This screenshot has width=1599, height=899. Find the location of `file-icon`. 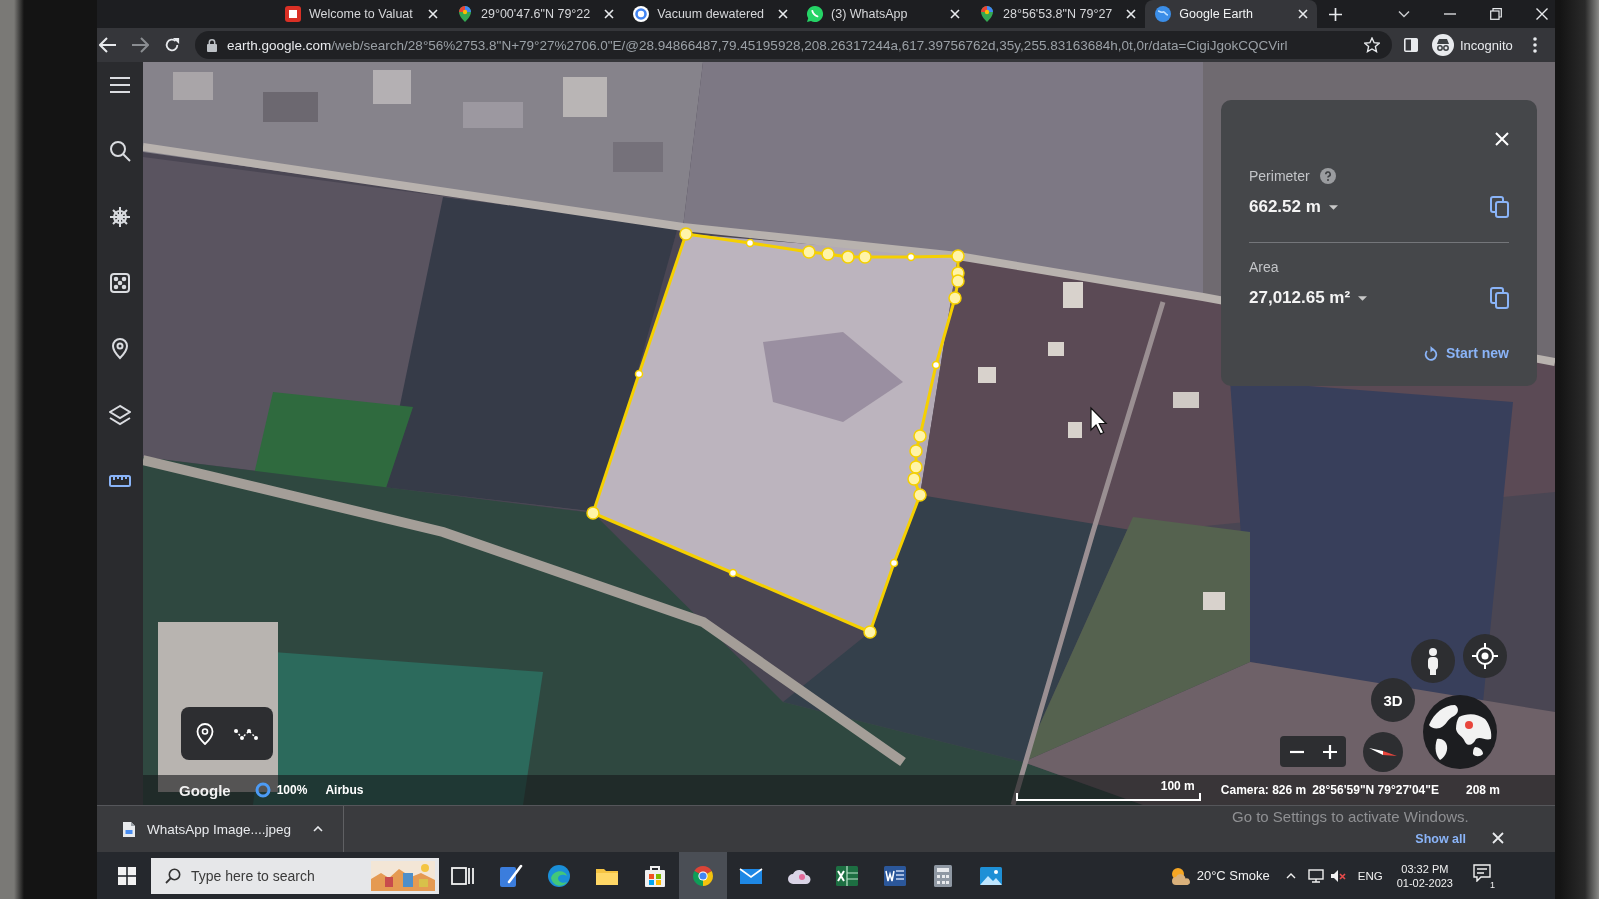

file-icon is located at coordinates (129, 829).